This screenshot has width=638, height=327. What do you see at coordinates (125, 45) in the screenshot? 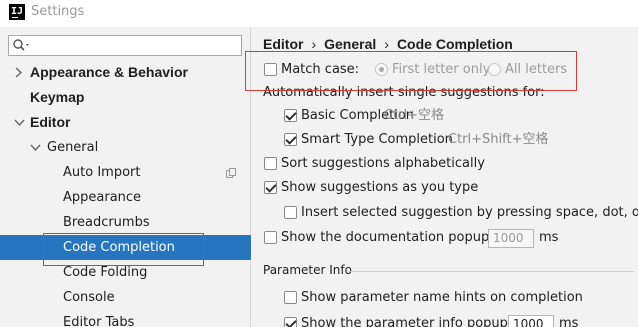
I see `settings-search-input` at bounding box center [125, 45].